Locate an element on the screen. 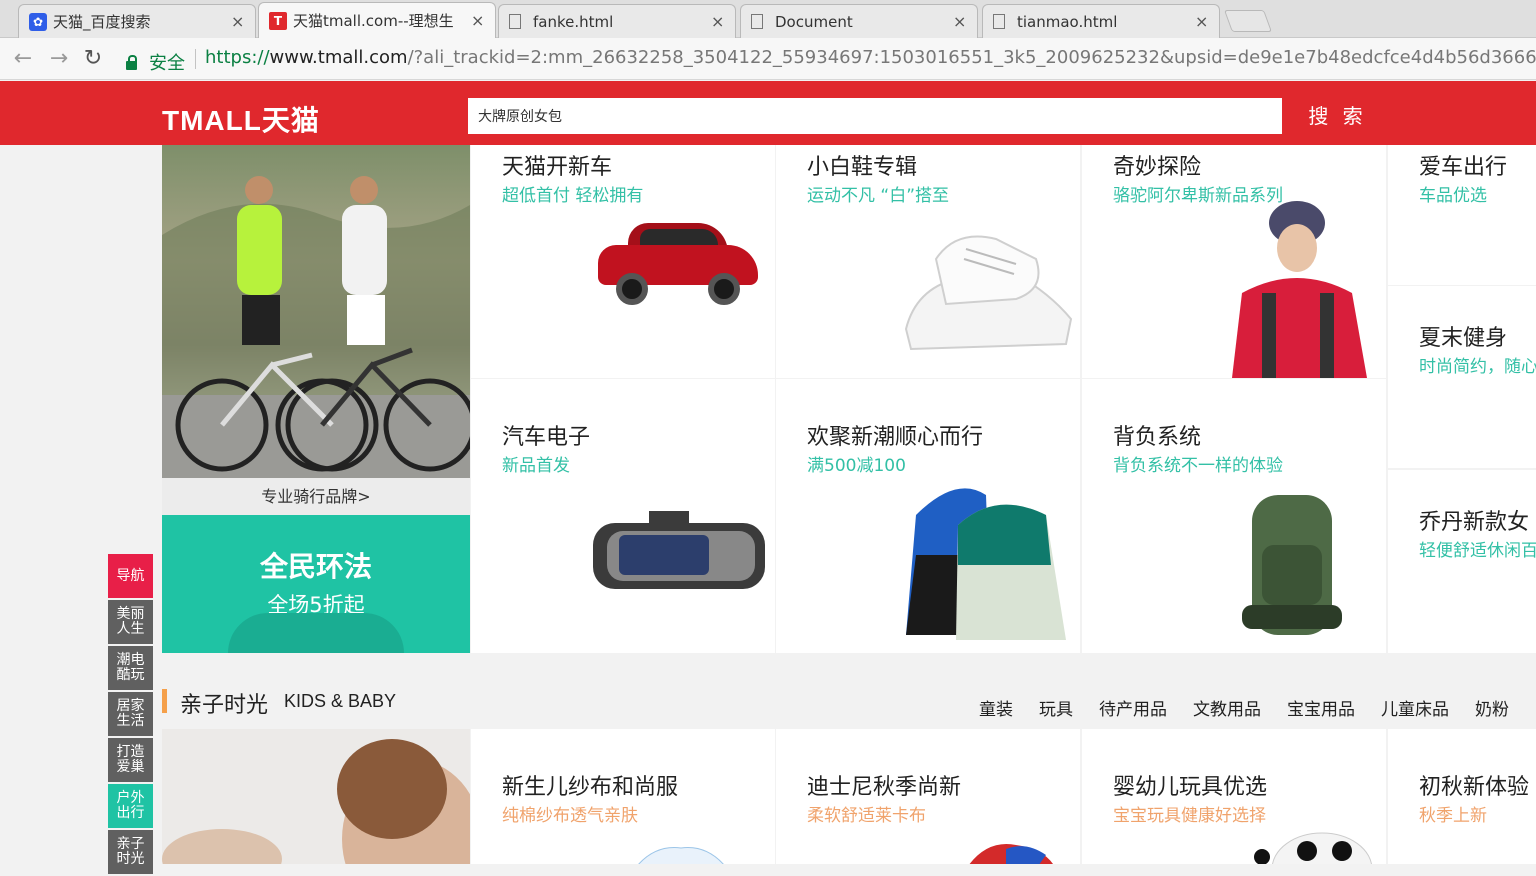  card-jacket: 欢聚新潮顺心而行 满500减100 is located at coordinates (928, 516).